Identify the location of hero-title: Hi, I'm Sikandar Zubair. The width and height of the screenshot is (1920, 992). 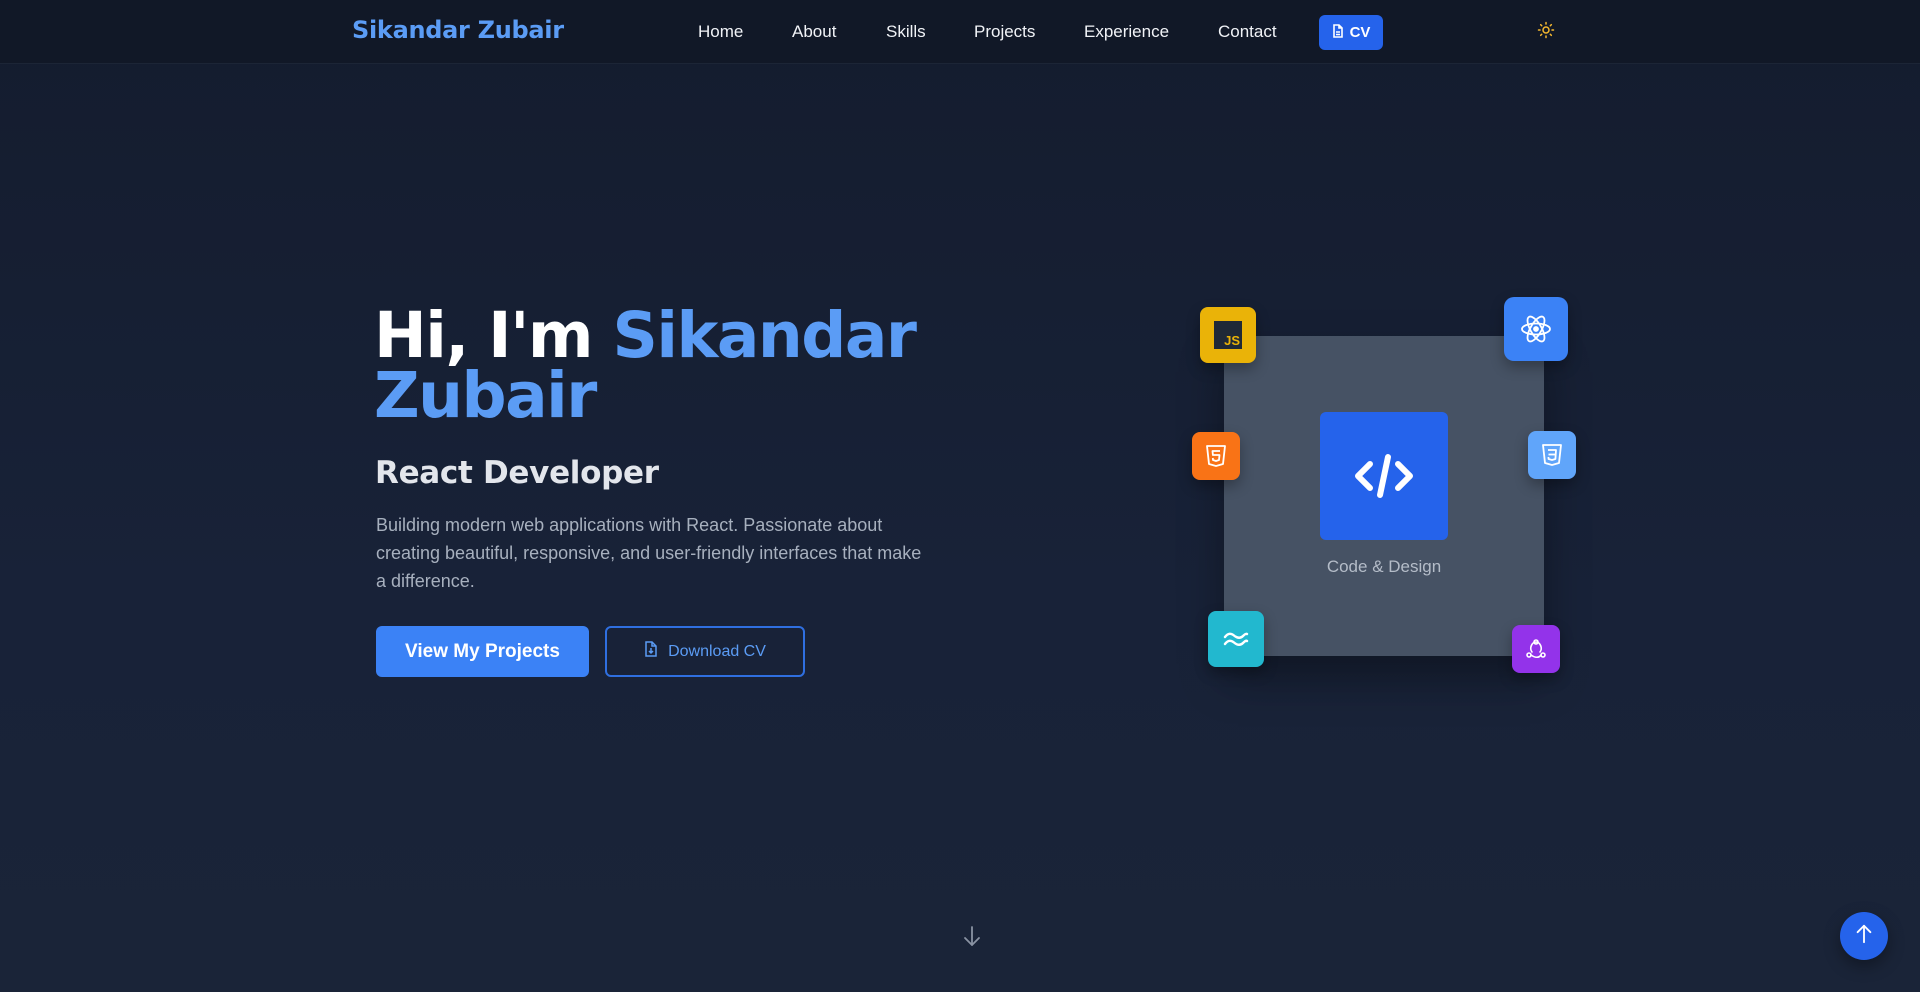
(654, 365).